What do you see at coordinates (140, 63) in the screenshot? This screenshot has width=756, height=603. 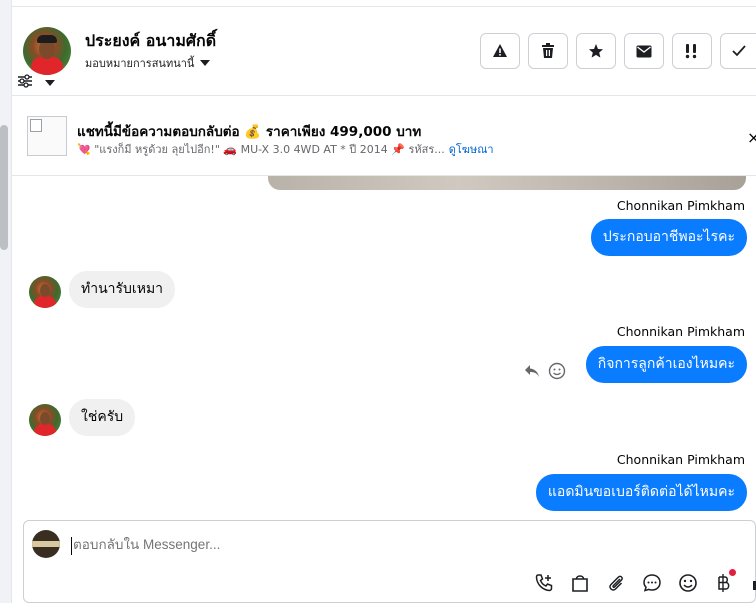 I see `assign-label: มอบหมายการสนทนานี้` at bounding box center [140, 63].